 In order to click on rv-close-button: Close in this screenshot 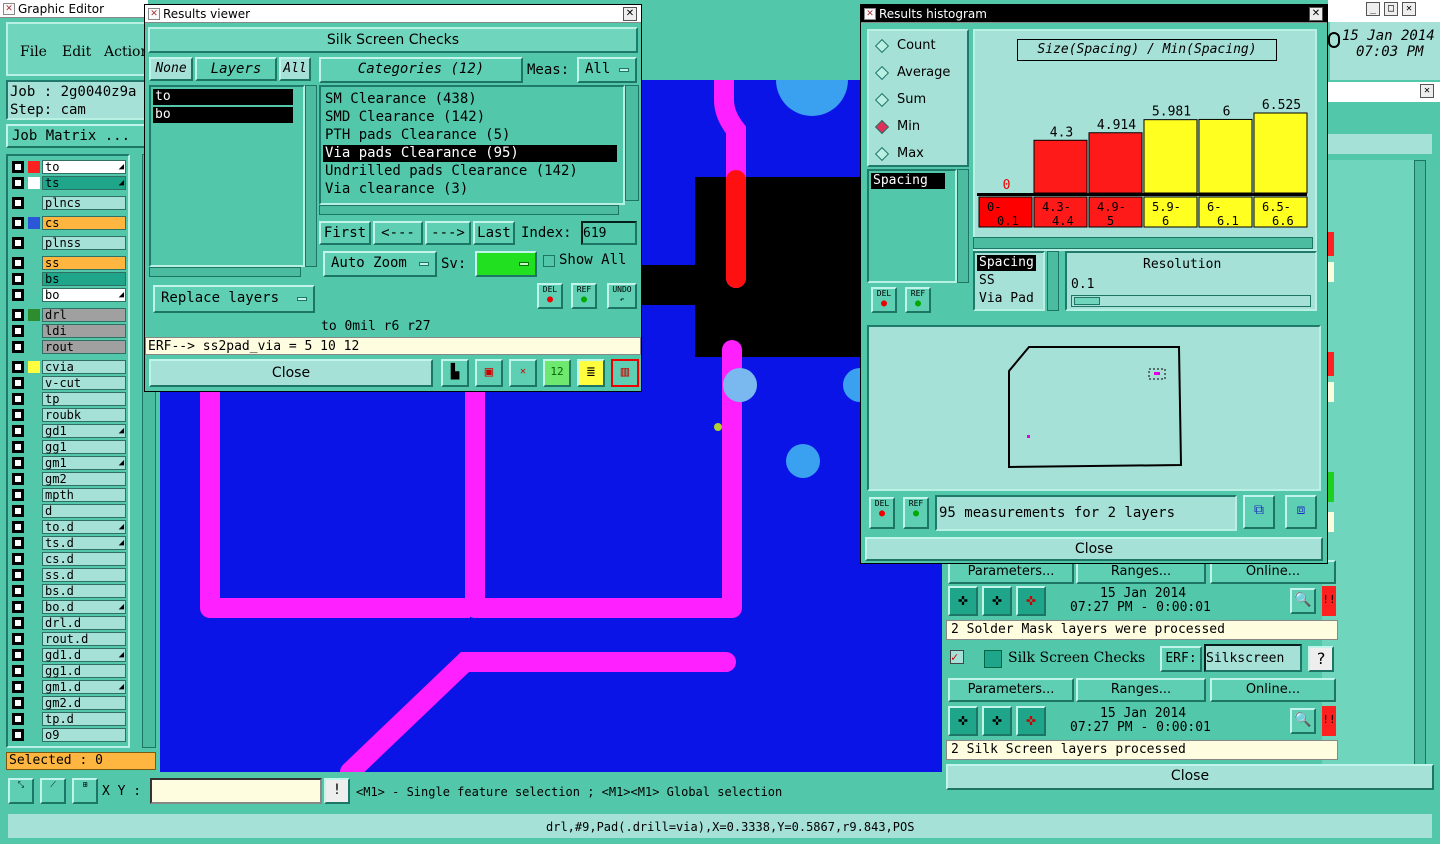, I will do `click(291, 373)`.